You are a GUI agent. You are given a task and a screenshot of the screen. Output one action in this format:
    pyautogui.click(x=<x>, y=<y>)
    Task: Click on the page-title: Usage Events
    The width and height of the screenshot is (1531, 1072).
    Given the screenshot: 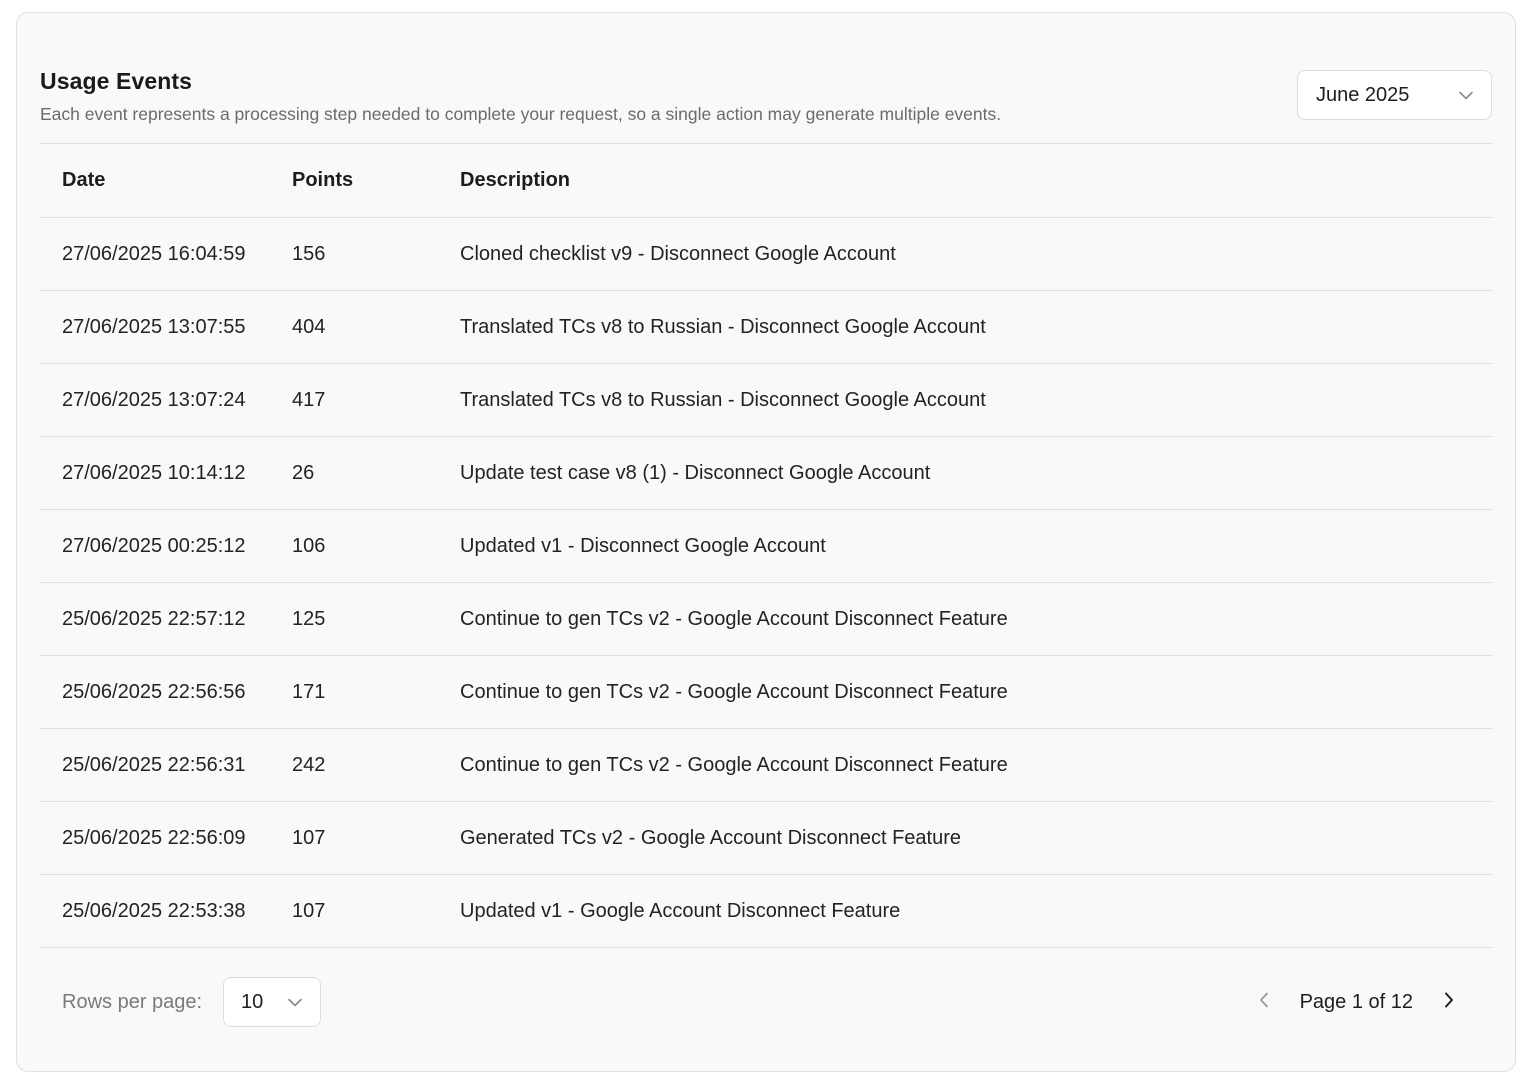 What is the action you would take?
    pyautogui.click(x=116, y=81)
    